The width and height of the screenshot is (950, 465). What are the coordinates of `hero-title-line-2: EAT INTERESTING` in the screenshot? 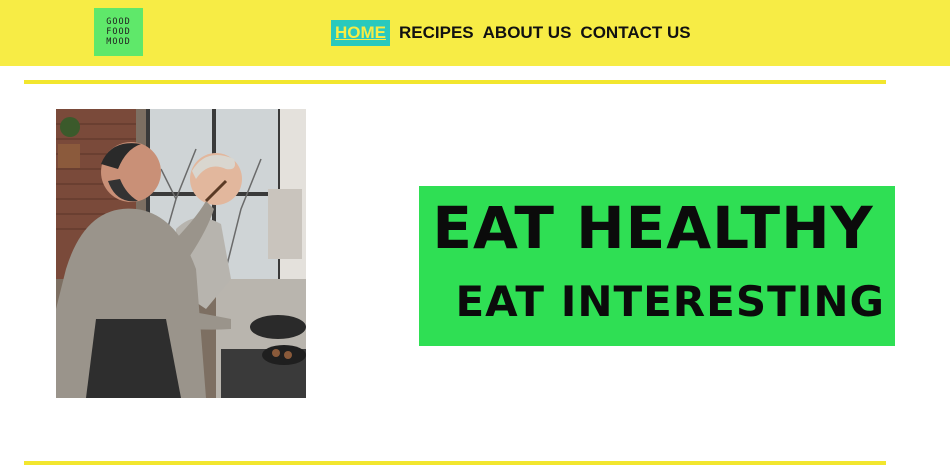 It's located at (670, 301).